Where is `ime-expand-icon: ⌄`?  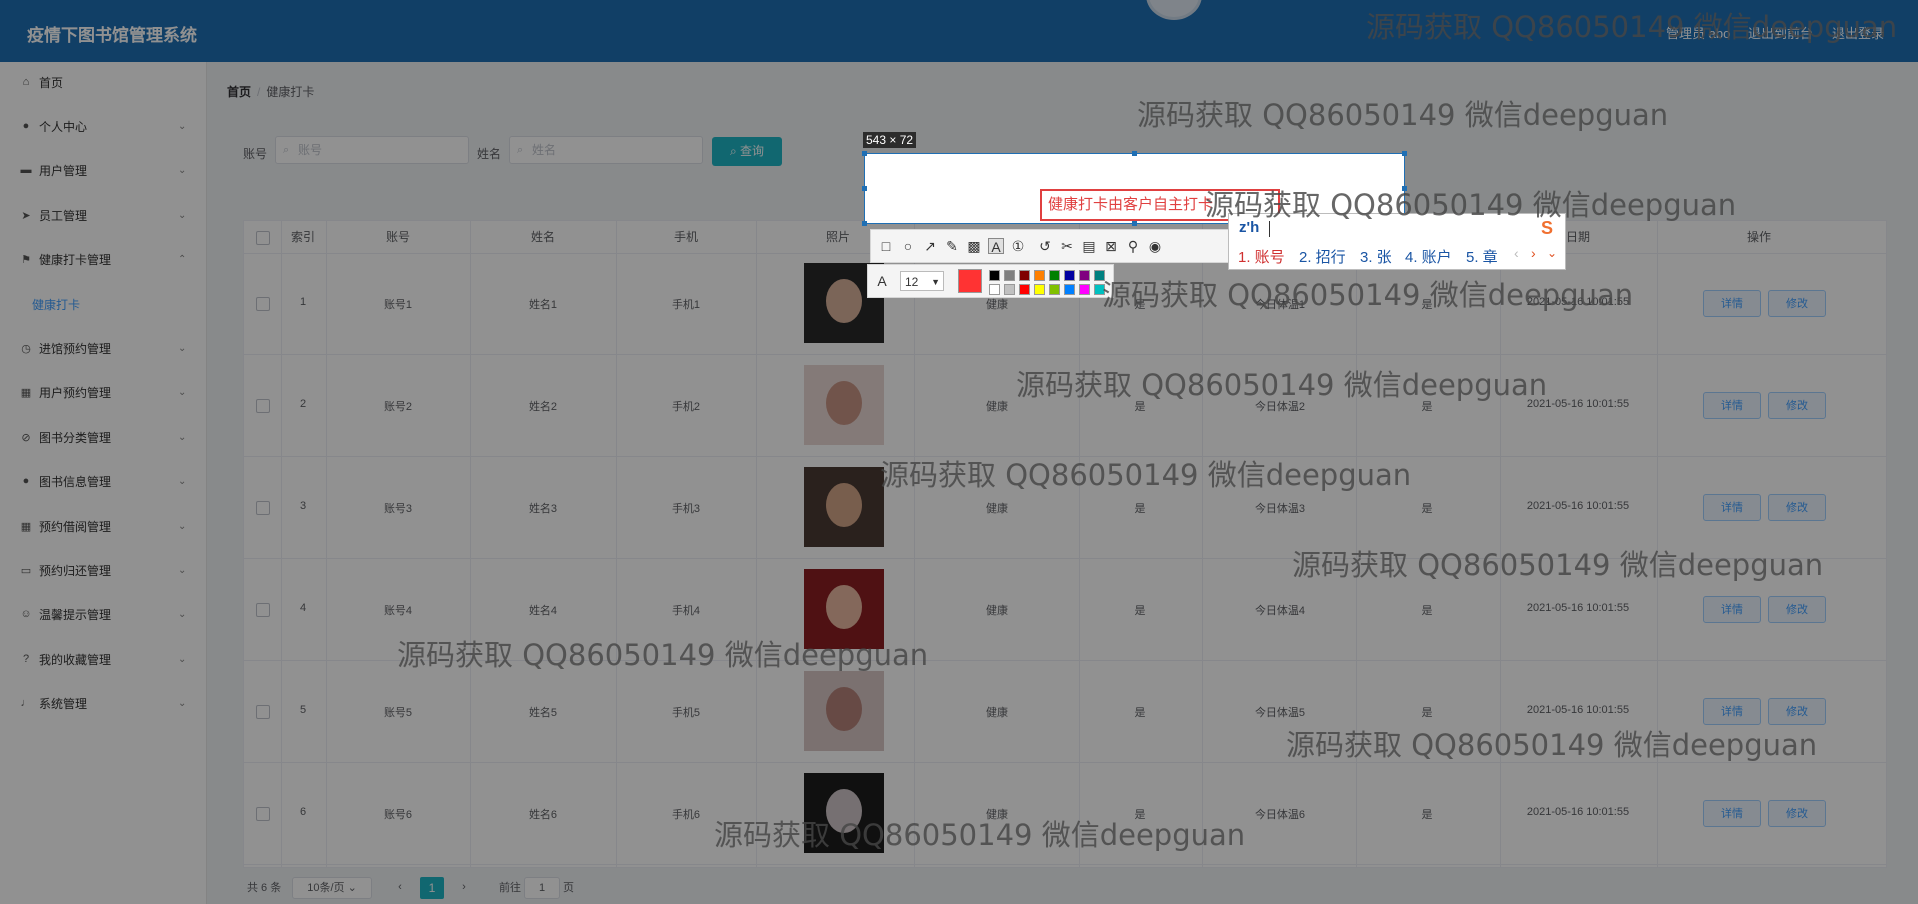 ime-expand-icon: ⌄ is located at coordinates (1552, 253).